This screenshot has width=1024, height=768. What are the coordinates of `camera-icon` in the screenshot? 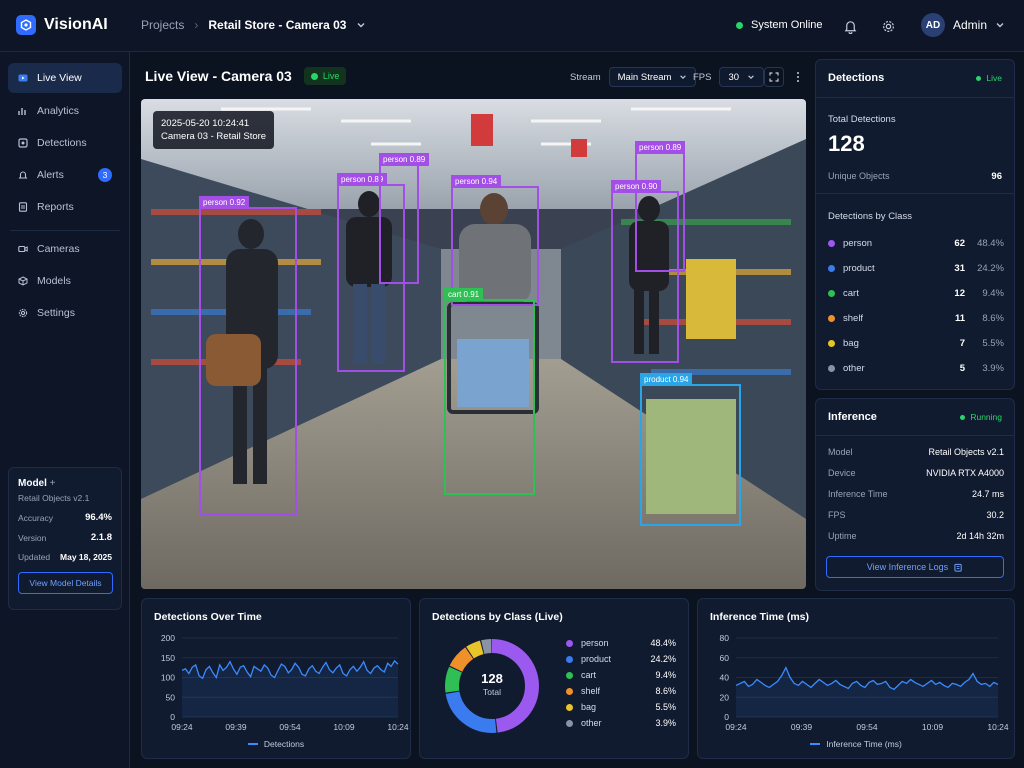 It's located at (23, 249).